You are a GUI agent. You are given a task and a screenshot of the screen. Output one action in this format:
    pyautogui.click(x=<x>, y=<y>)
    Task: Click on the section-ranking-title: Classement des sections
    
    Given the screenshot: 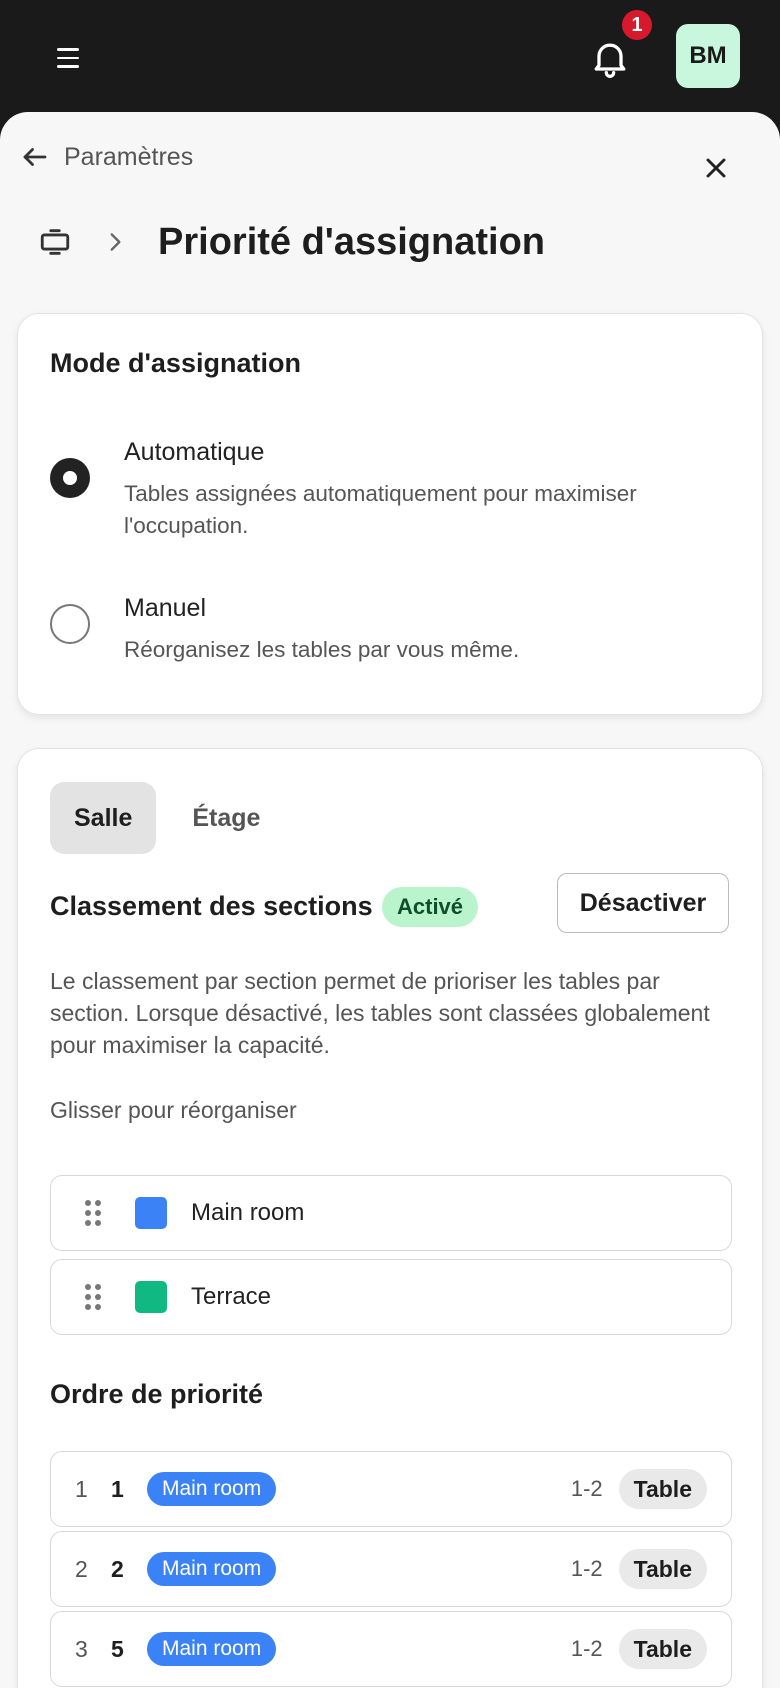 What is the action you would take?
    pyautogui.click(x=211, y=906)
    